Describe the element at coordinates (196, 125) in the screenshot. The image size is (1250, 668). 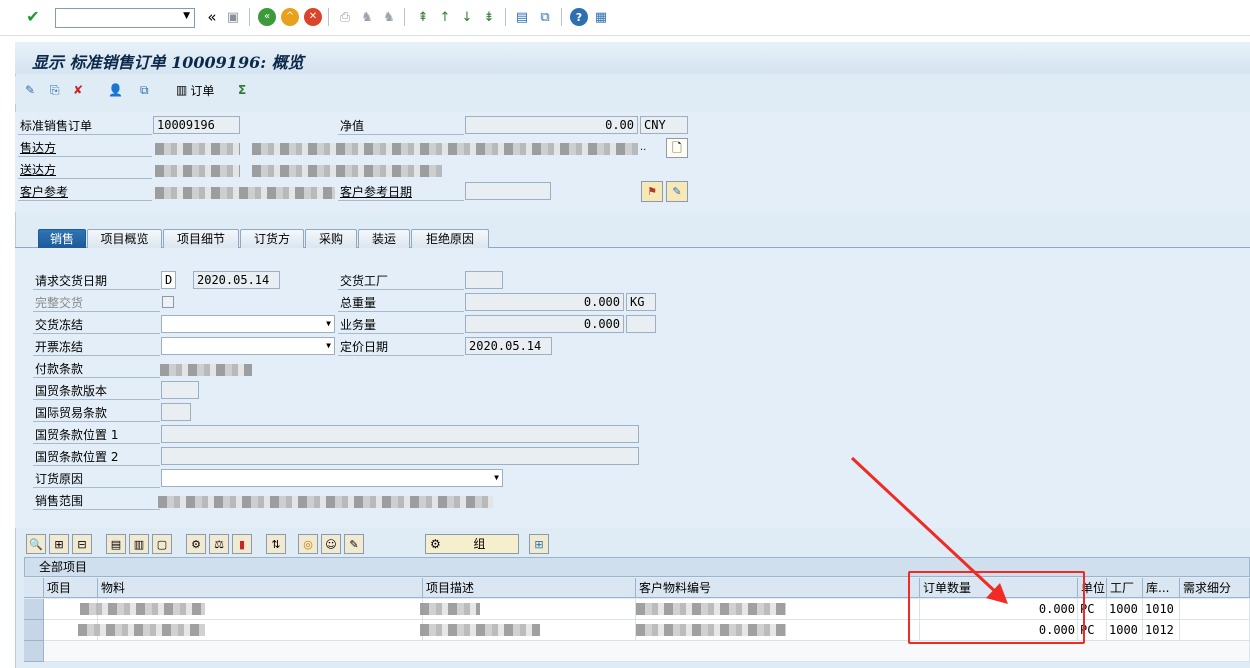
I see `order-number-field: 10009196` at that location.